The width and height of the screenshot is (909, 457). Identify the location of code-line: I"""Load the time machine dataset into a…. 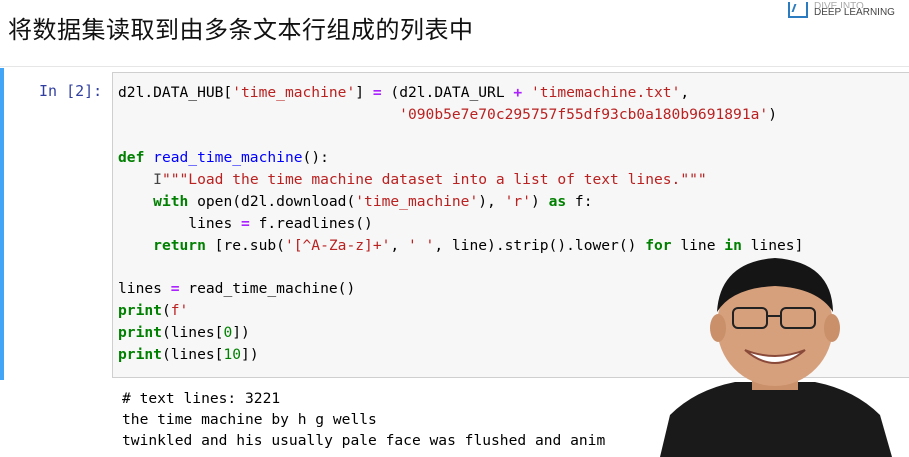
(430, 180).